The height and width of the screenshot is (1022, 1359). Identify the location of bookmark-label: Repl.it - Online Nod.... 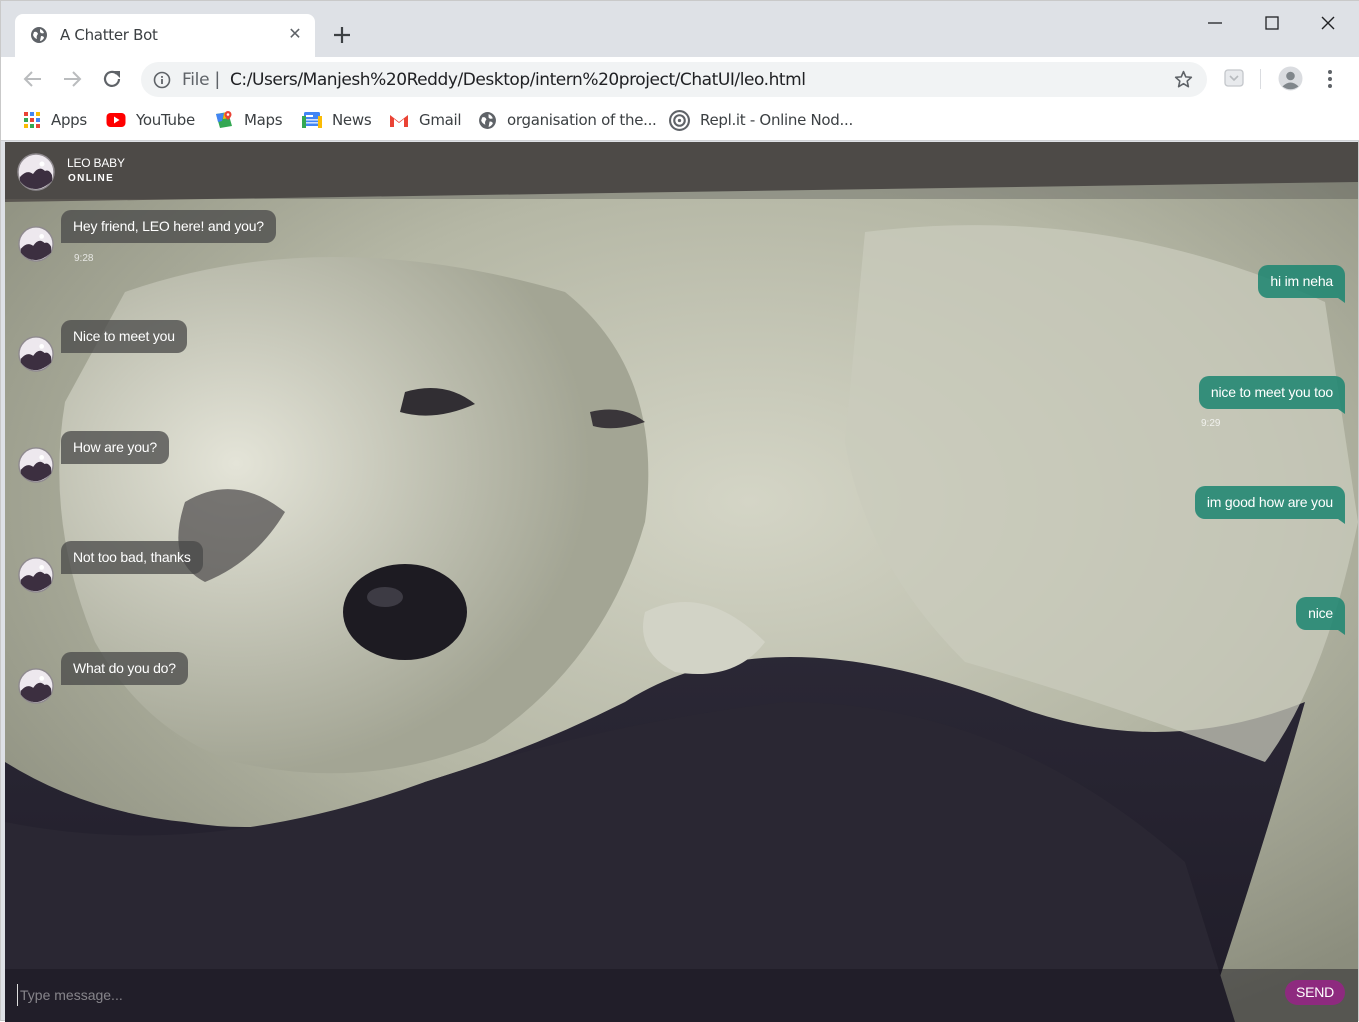
(776, 120).